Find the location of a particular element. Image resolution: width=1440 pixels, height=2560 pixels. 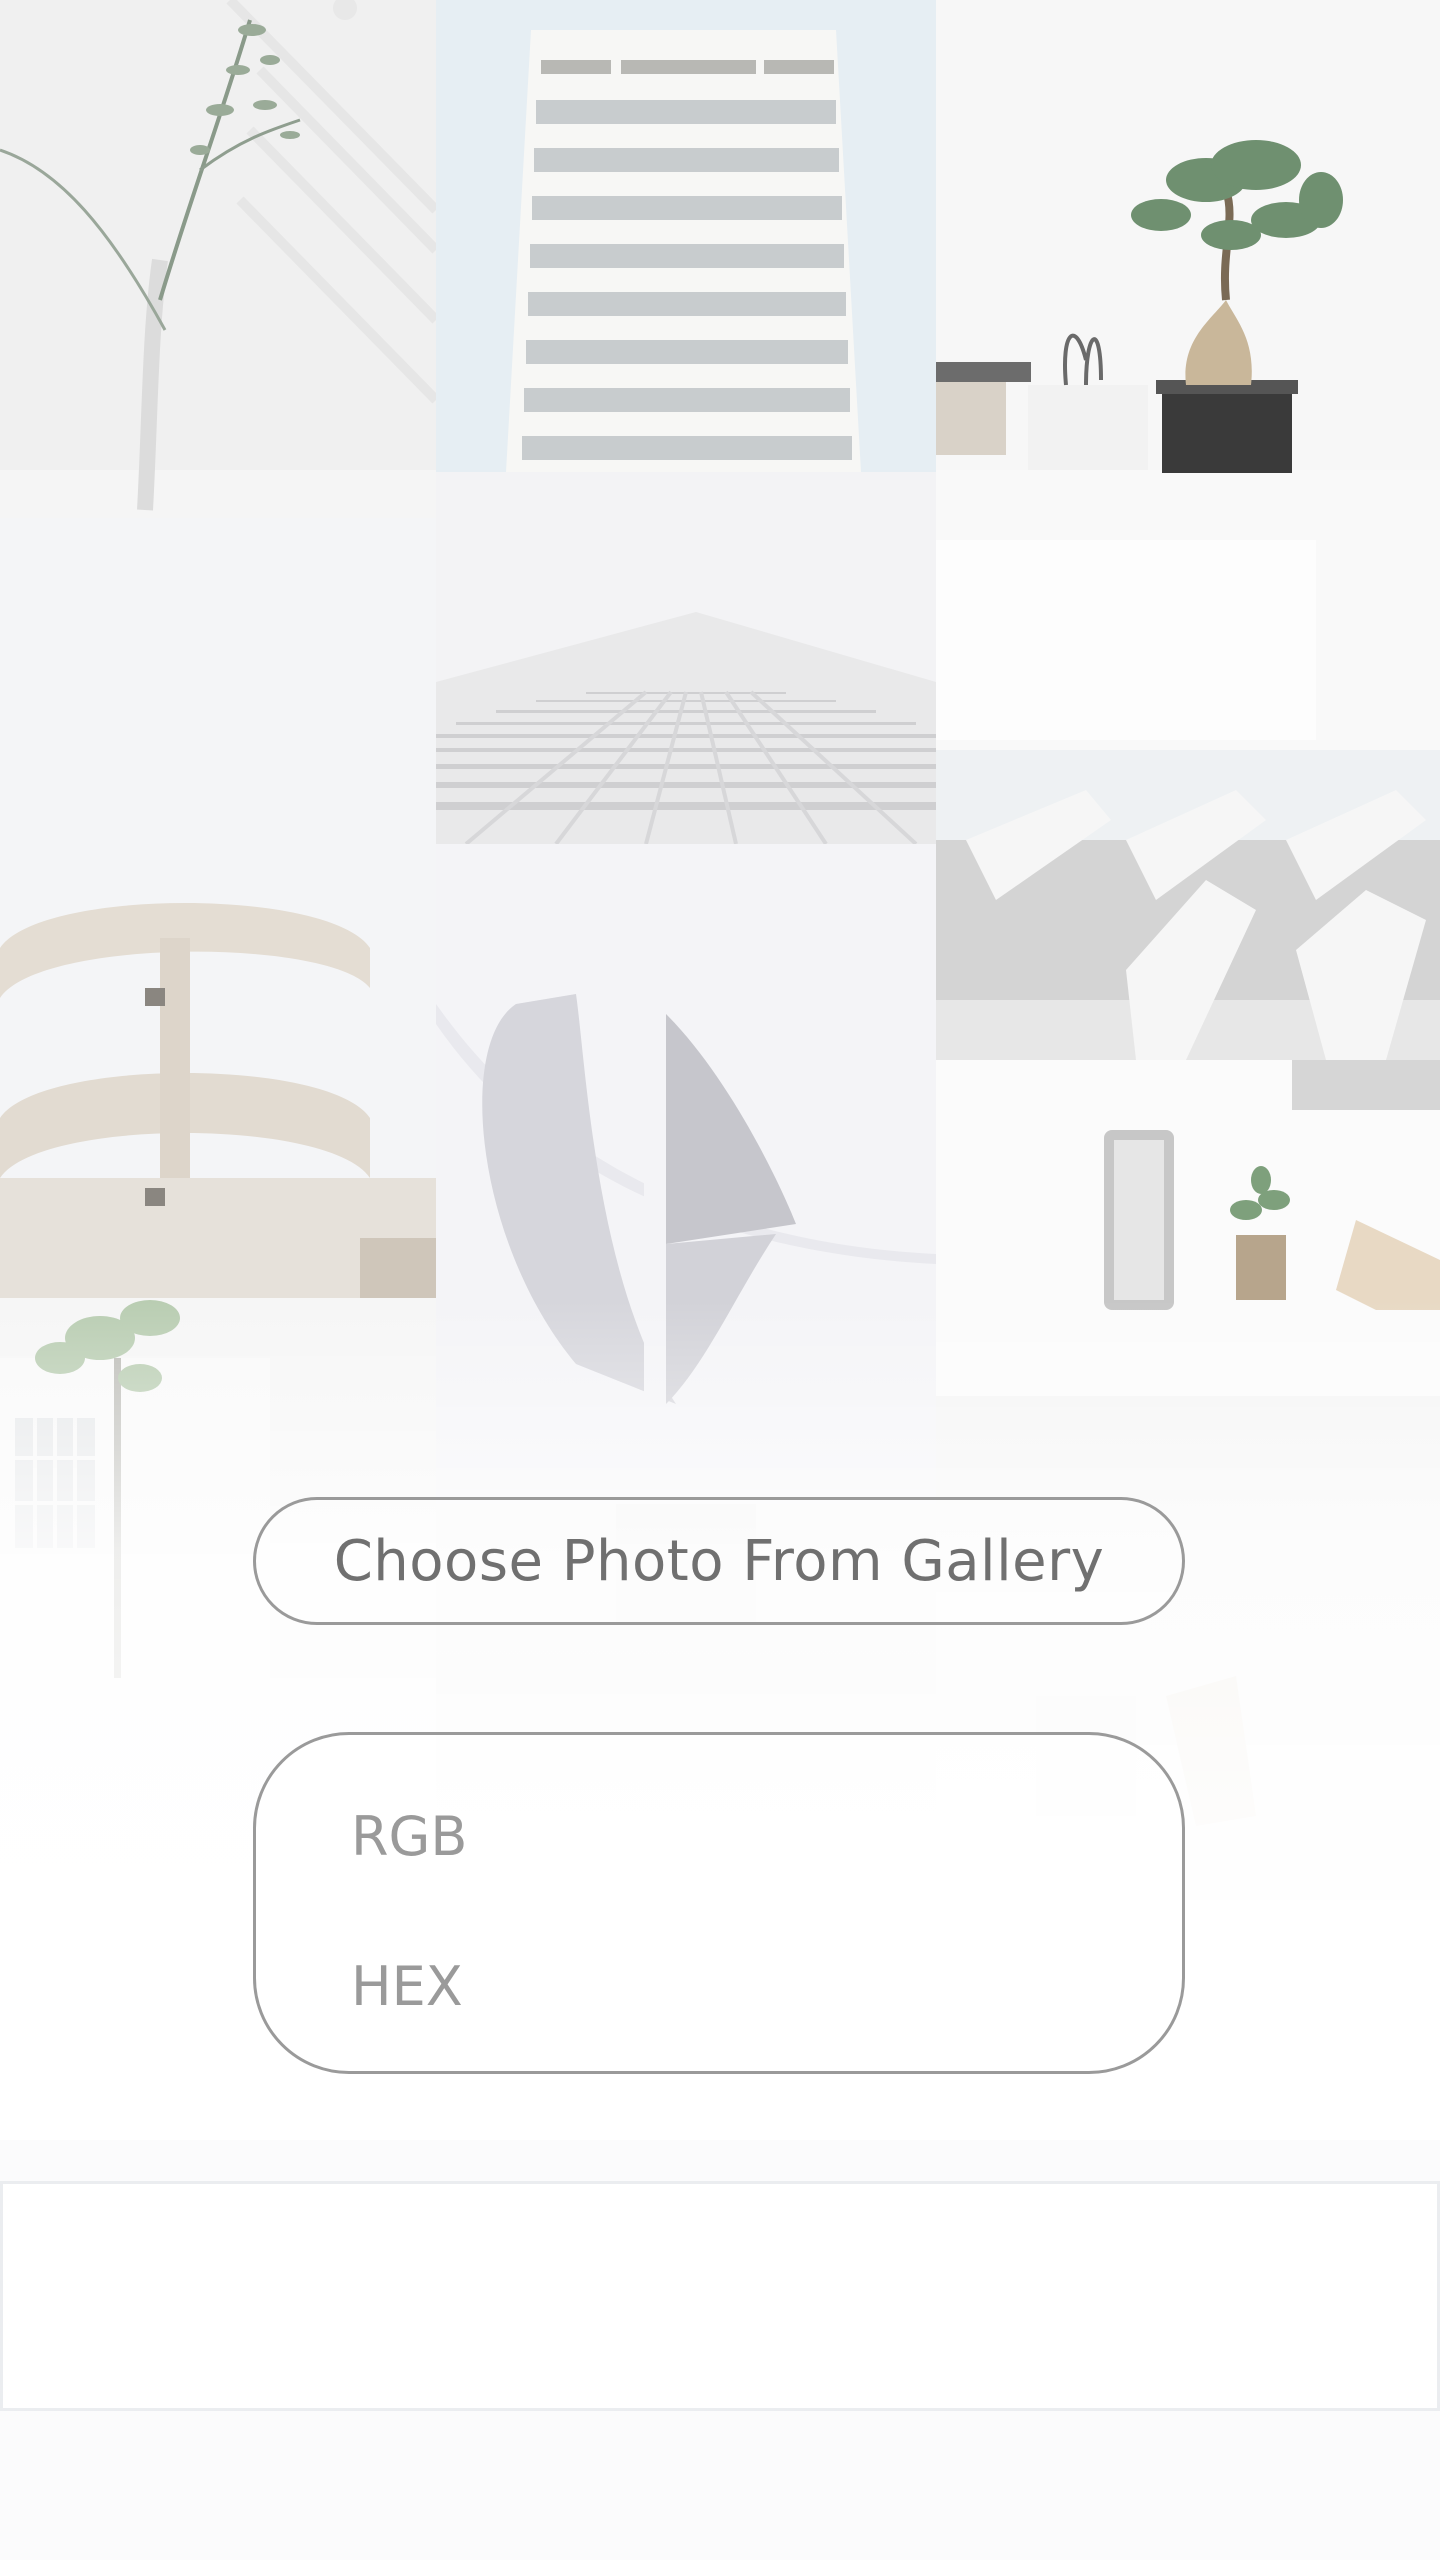

gallery-photo-spiral-balconies is located at coordinates (218, 908).